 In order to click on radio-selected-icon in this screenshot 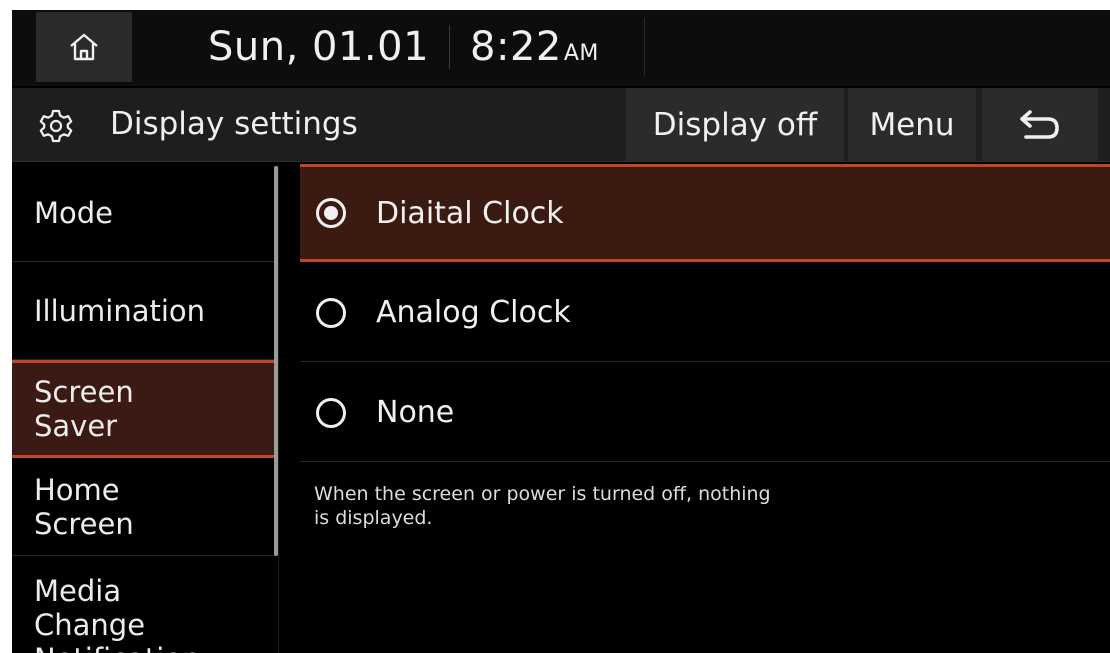, I will do `click(331, 213)`.